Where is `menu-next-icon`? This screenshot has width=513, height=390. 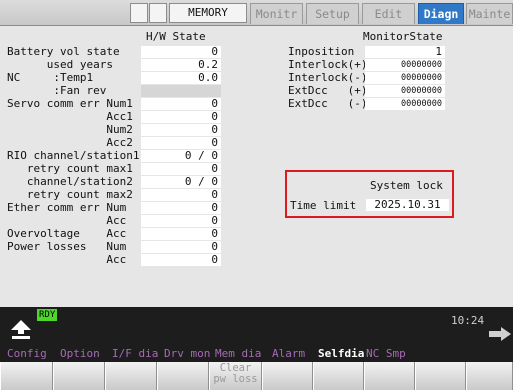
menu-next-icon is located at coordinates (500, 334).